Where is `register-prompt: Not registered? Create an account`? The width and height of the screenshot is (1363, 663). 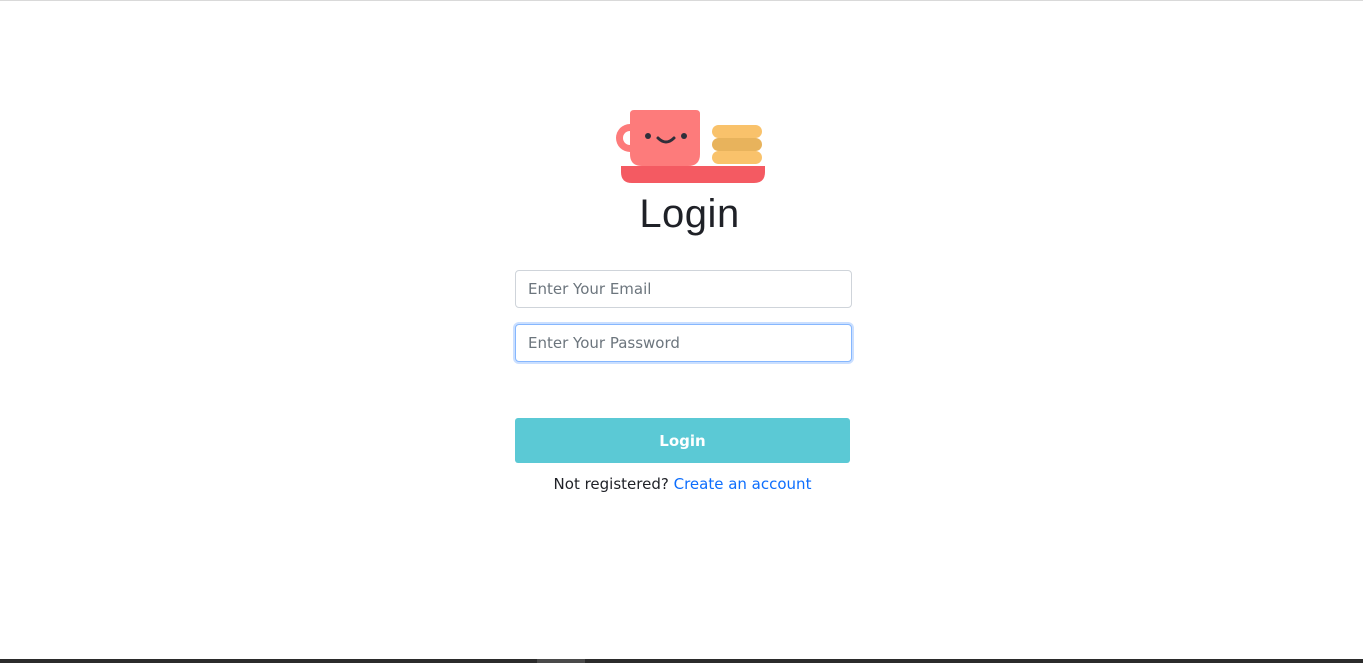
register-prompt: Not registered? Create an account is located at coordinates (682, 484).